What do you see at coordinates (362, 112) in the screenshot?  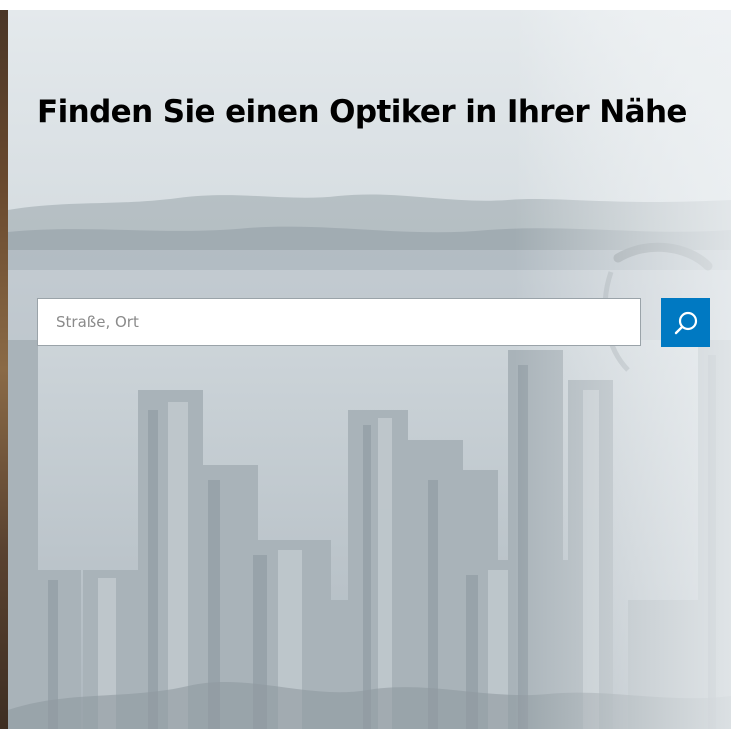 I see `page-title: Finden Sie einen Optiker in Ihrer Nähe` at bounding box center [362, 112].